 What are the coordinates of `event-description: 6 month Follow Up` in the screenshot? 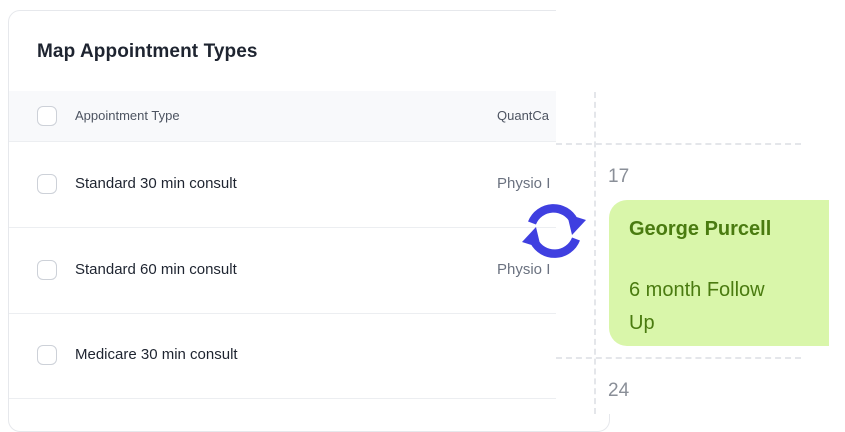 It's located at (697, 306).